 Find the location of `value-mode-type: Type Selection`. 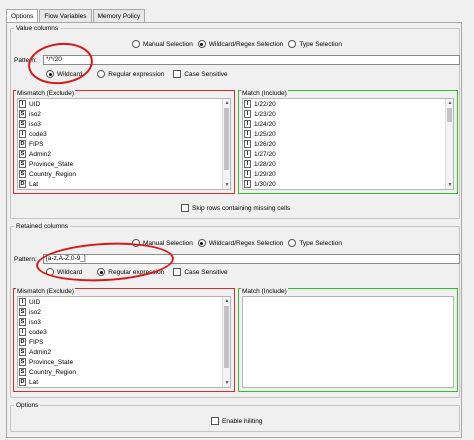

value-mode-type: Type Selection is located at coordinates (315, 44).